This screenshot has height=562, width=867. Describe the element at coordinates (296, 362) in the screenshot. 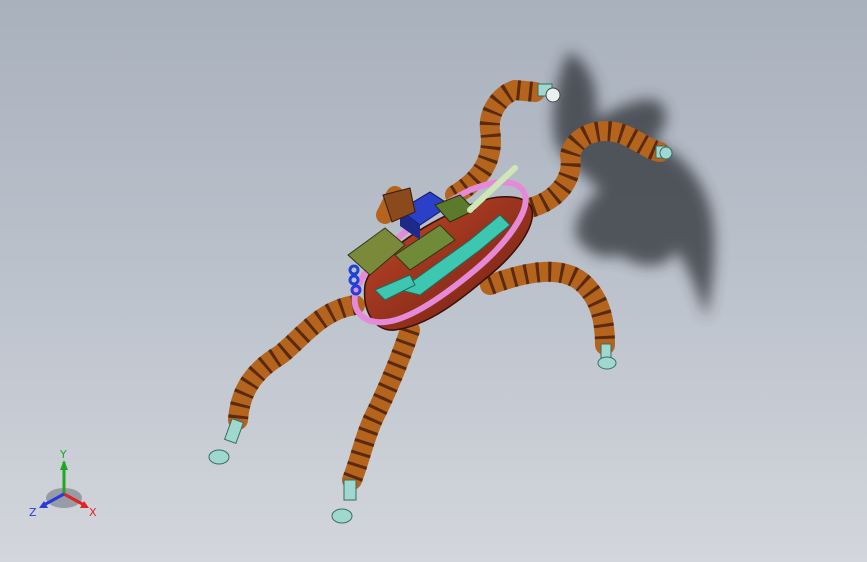

I see `leg-back-left` at that location.